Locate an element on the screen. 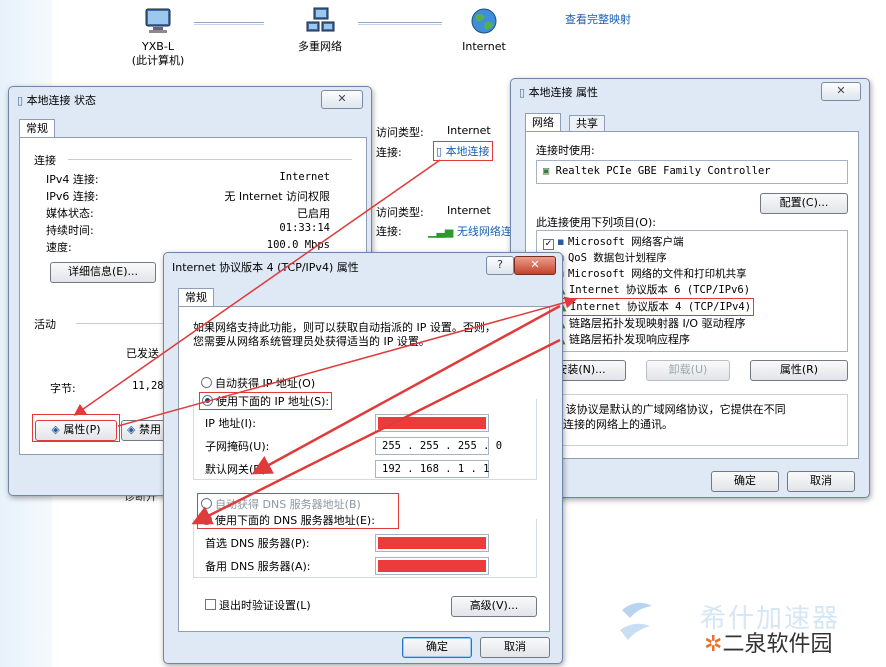  subnet-value: 255 . 255 . 255 . 0 is located at coordinates (442, 446).